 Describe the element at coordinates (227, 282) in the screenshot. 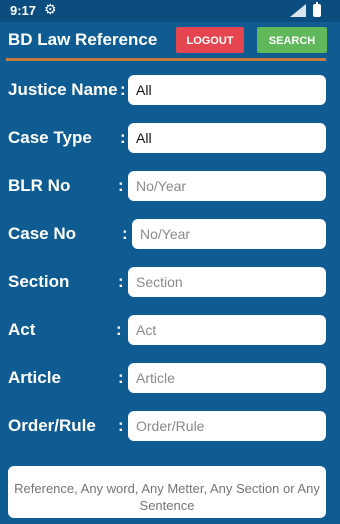

I see `section-input` at that location.